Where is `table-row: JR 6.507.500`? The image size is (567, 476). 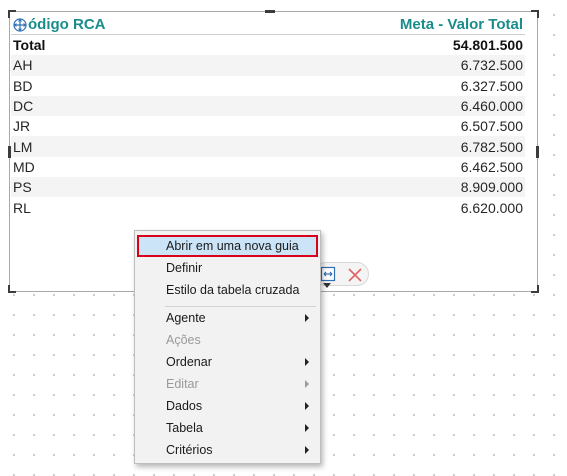 table-row: JR 6.507.500 is located at coordinates (268, 126).